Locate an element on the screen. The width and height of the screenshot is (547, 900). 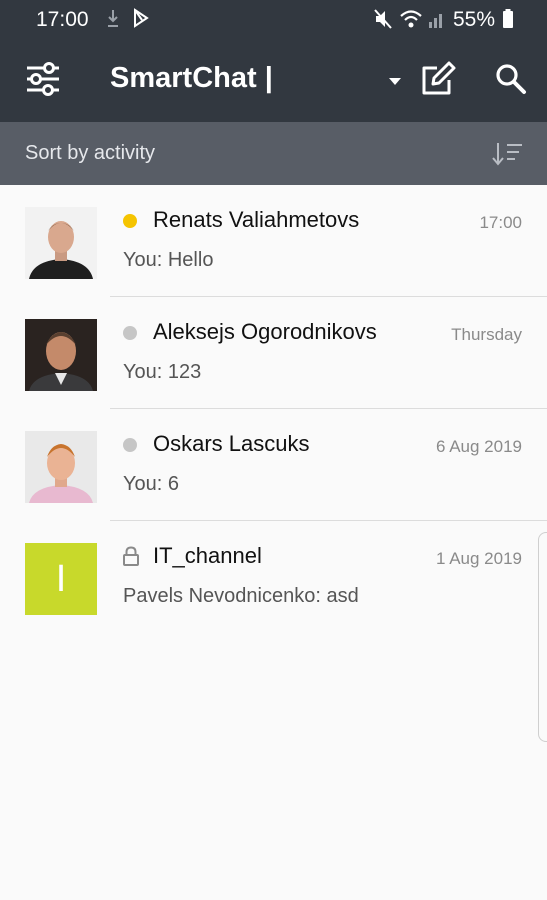
scroll-handle is located at coordinates (542, 637).